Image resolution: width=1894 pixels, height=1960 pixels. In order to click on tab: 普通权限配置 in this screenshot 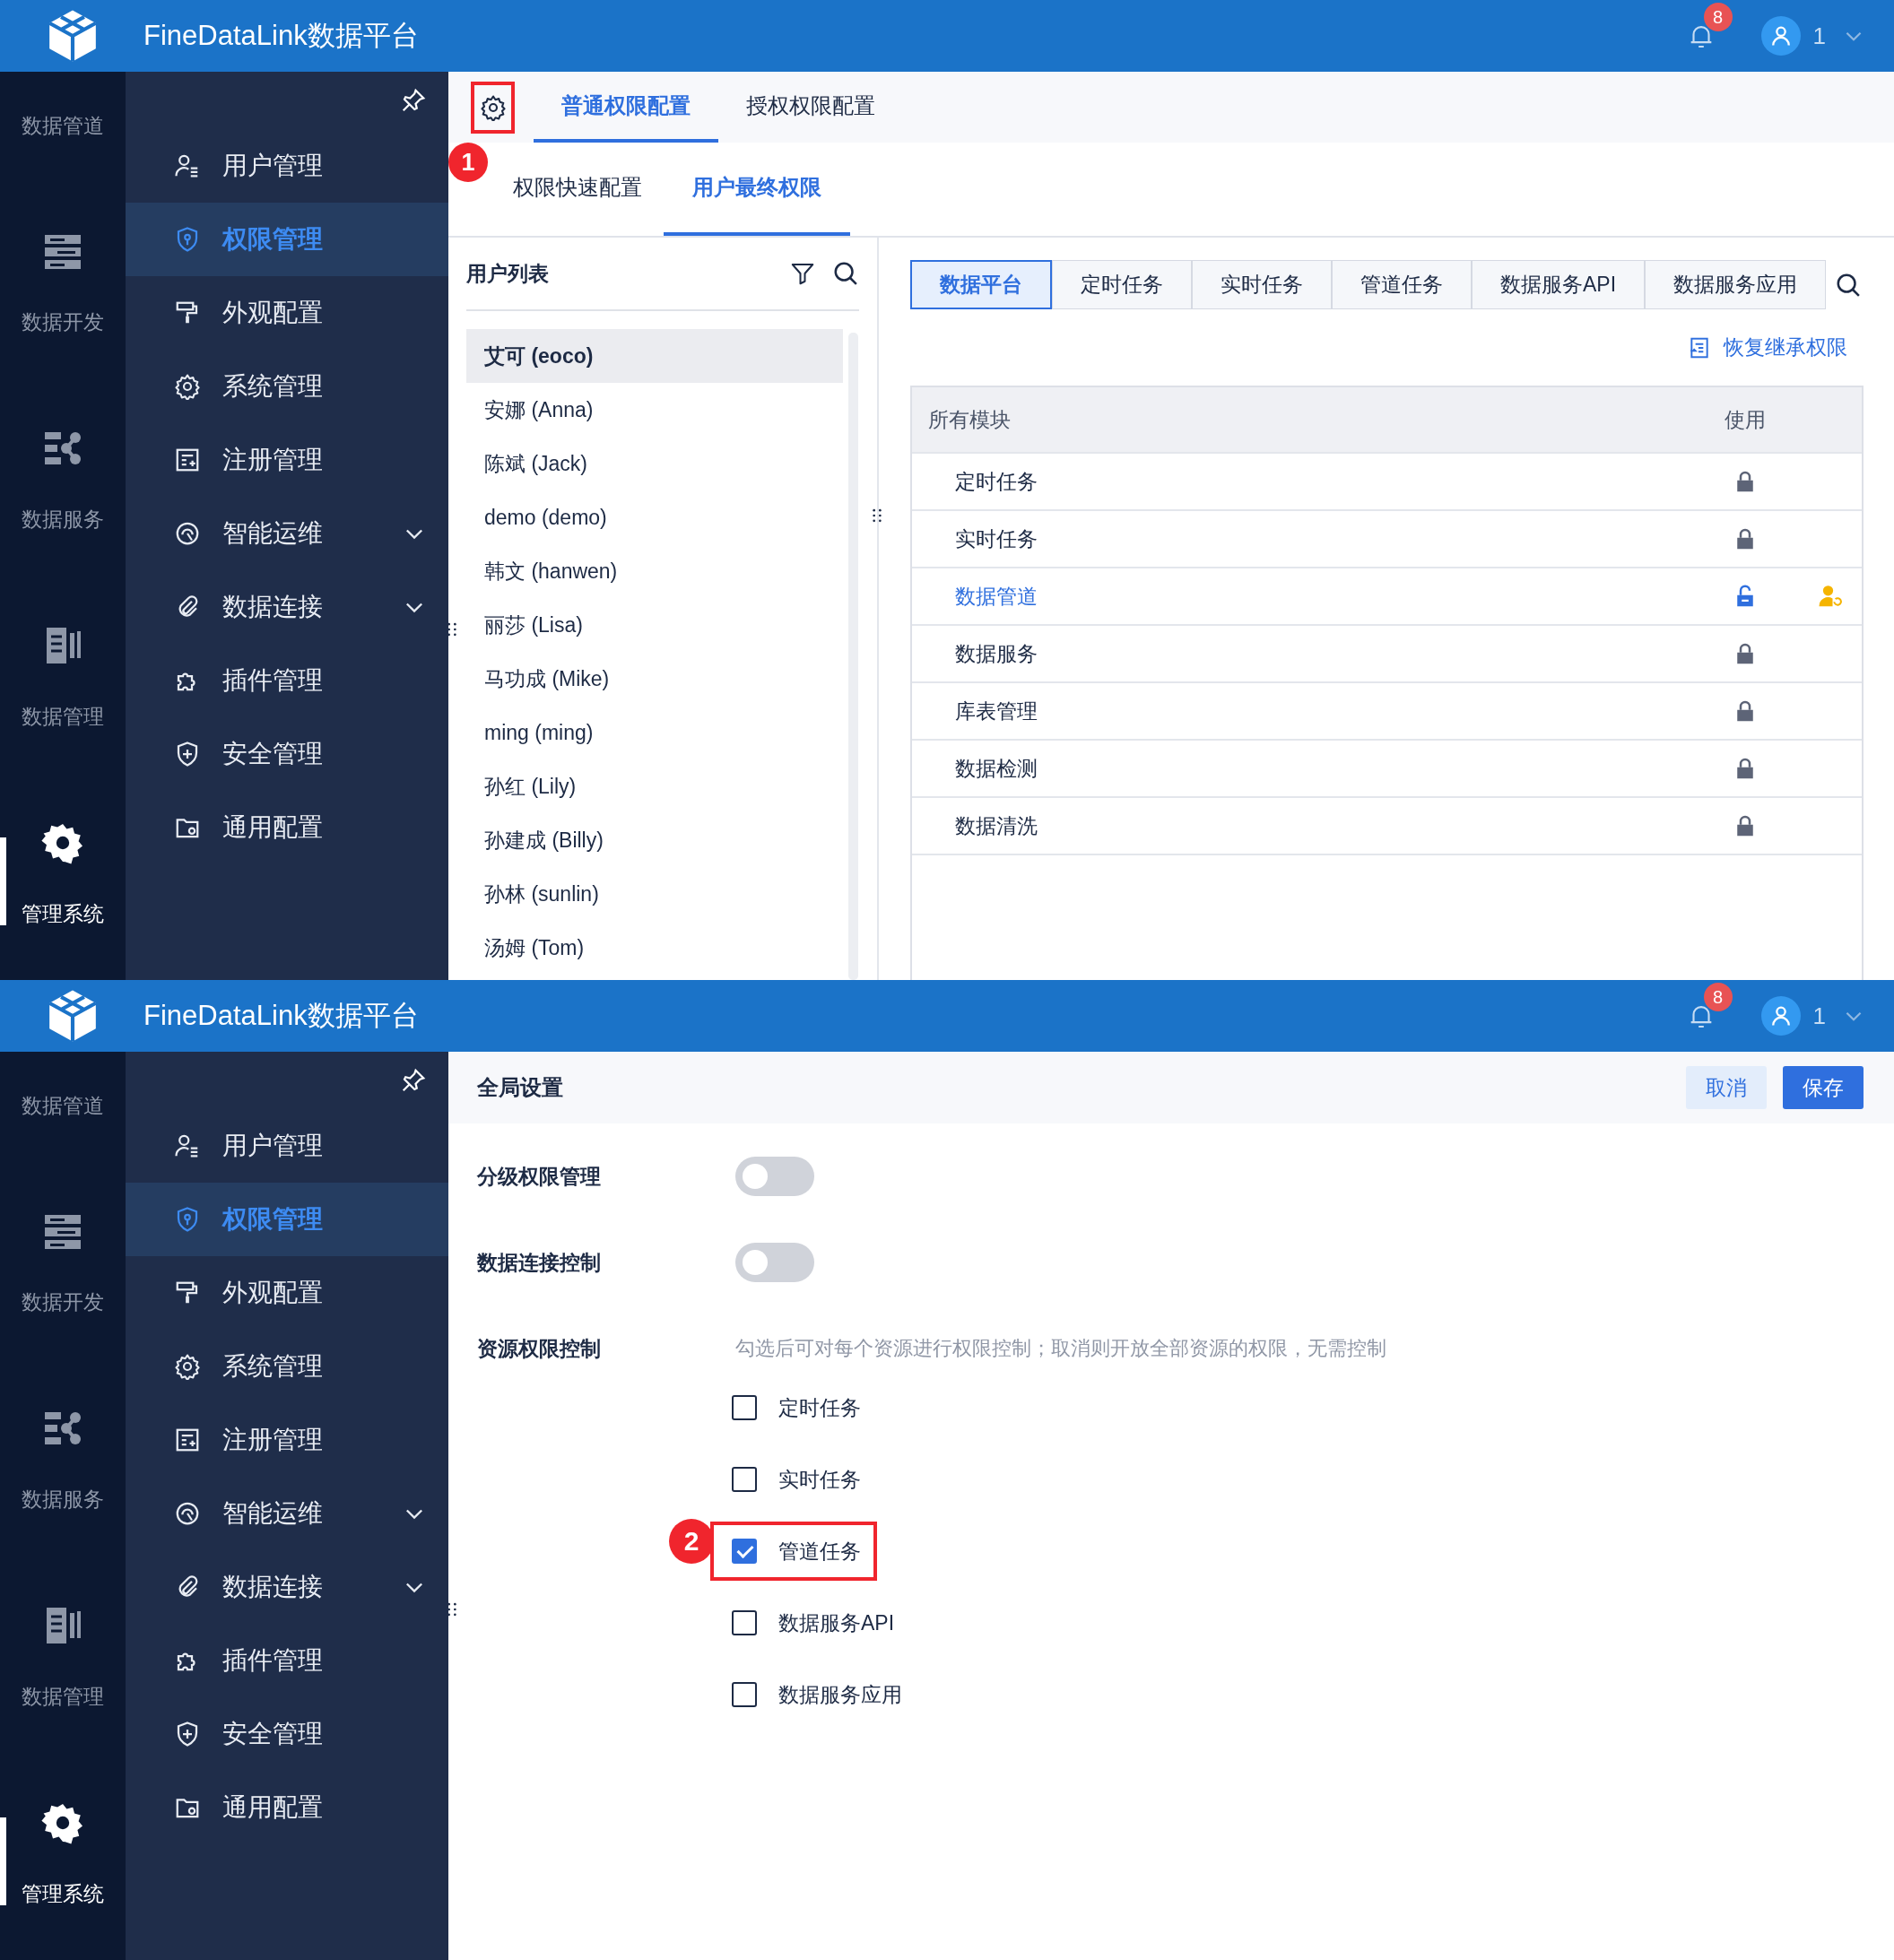, I will do `click(626, 107)`.